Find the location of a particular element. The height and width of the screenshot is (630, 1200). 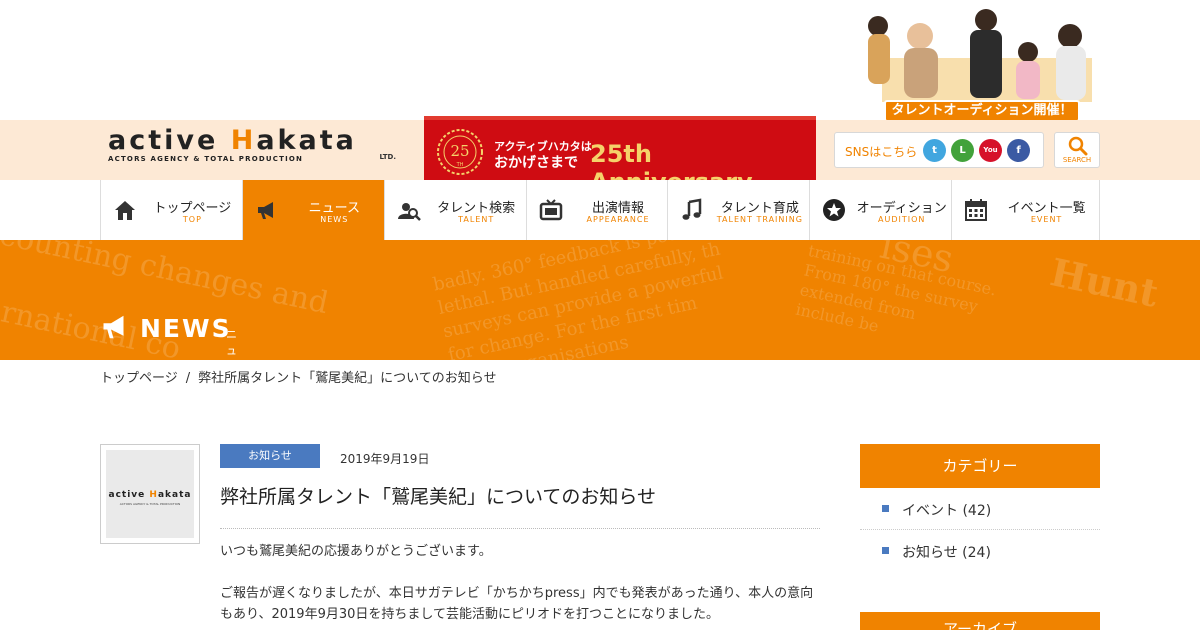

twitter-icon: t is located at coordinates (934, 150).